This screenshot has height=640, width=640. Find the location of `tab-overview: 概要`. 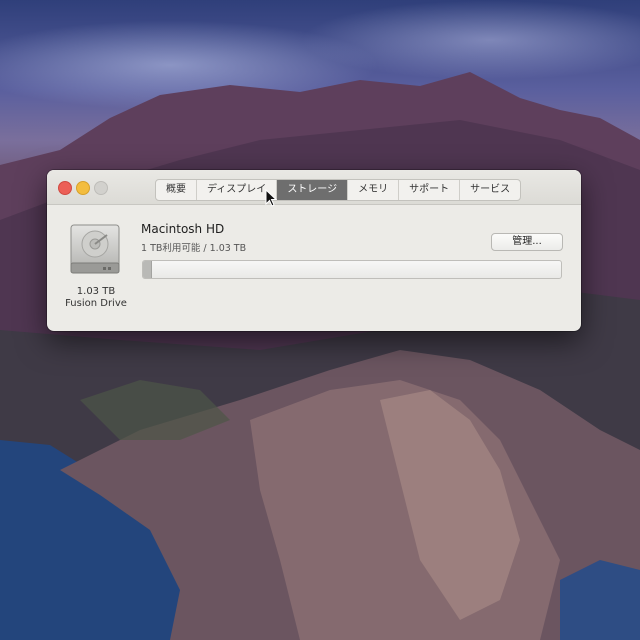

tab-overview: 概要 is located at coordinates (176, 190).